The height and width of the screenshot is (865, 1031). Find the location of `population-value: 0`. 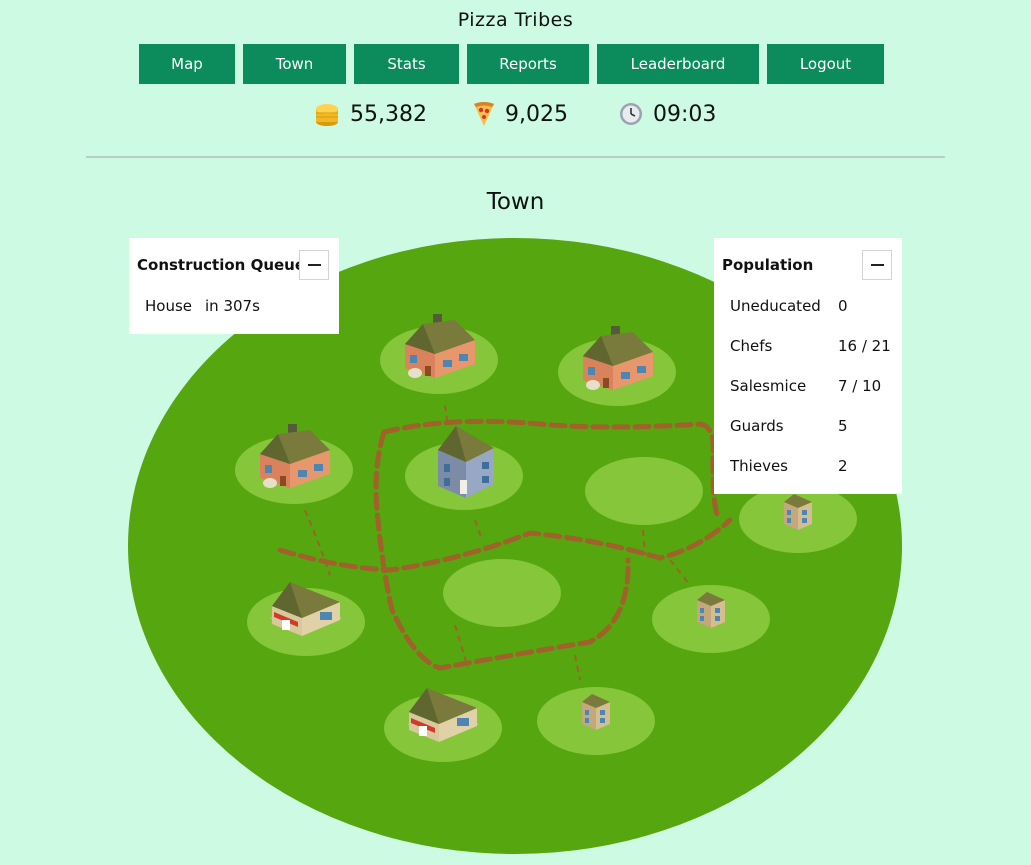

population-value: 0 is located at coordinates (843, 306).